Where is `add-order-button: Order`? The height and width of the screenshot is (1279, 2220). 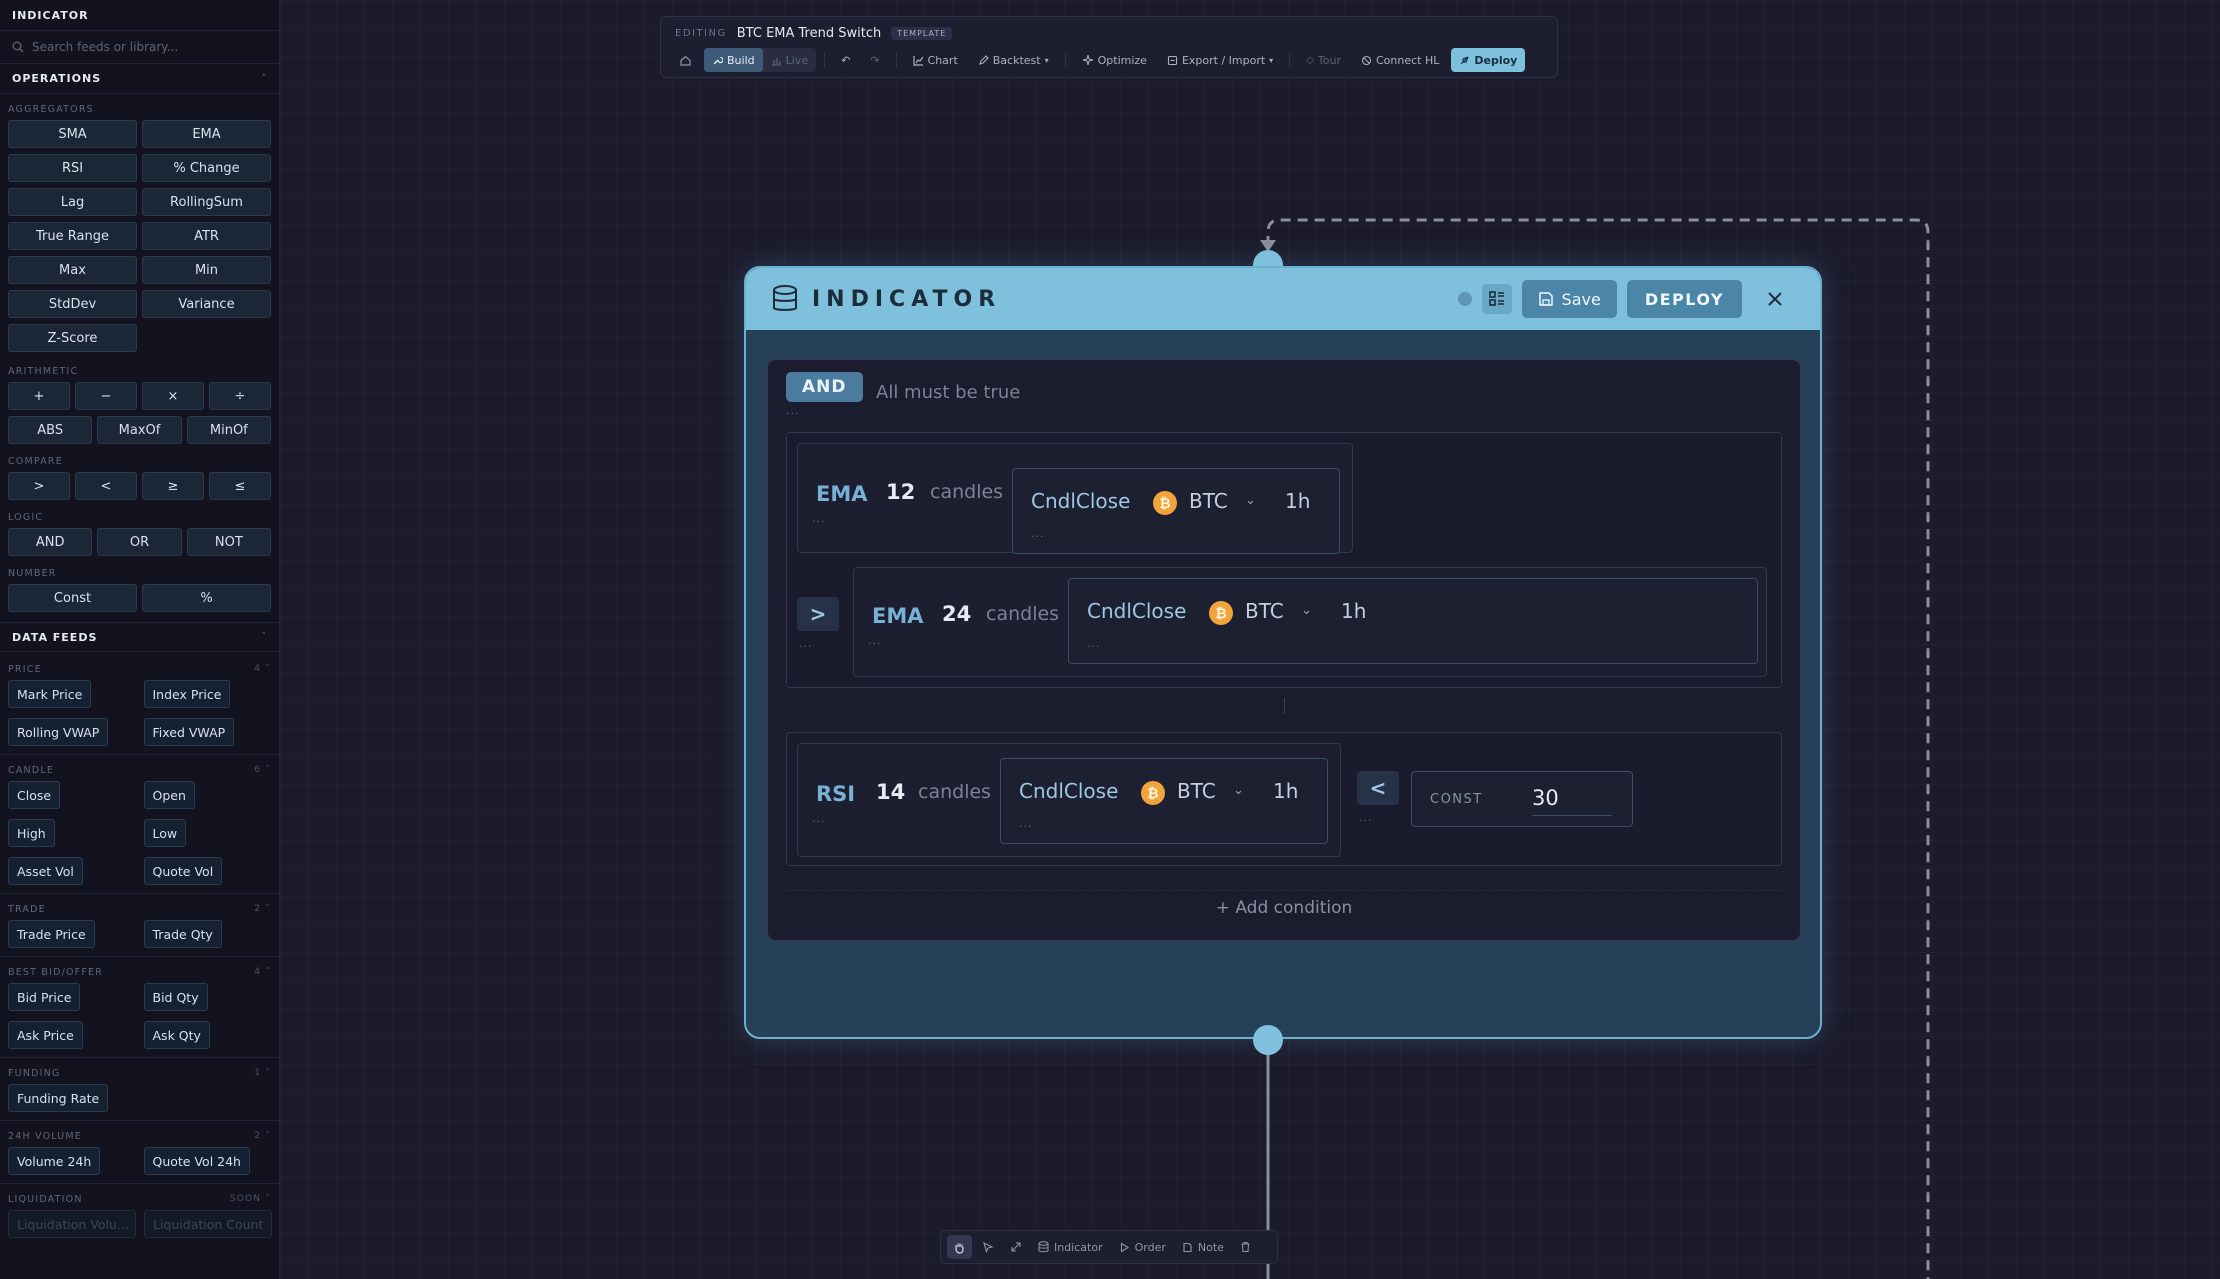
add-order-button: Order is located at coordinates (1142, 1247).